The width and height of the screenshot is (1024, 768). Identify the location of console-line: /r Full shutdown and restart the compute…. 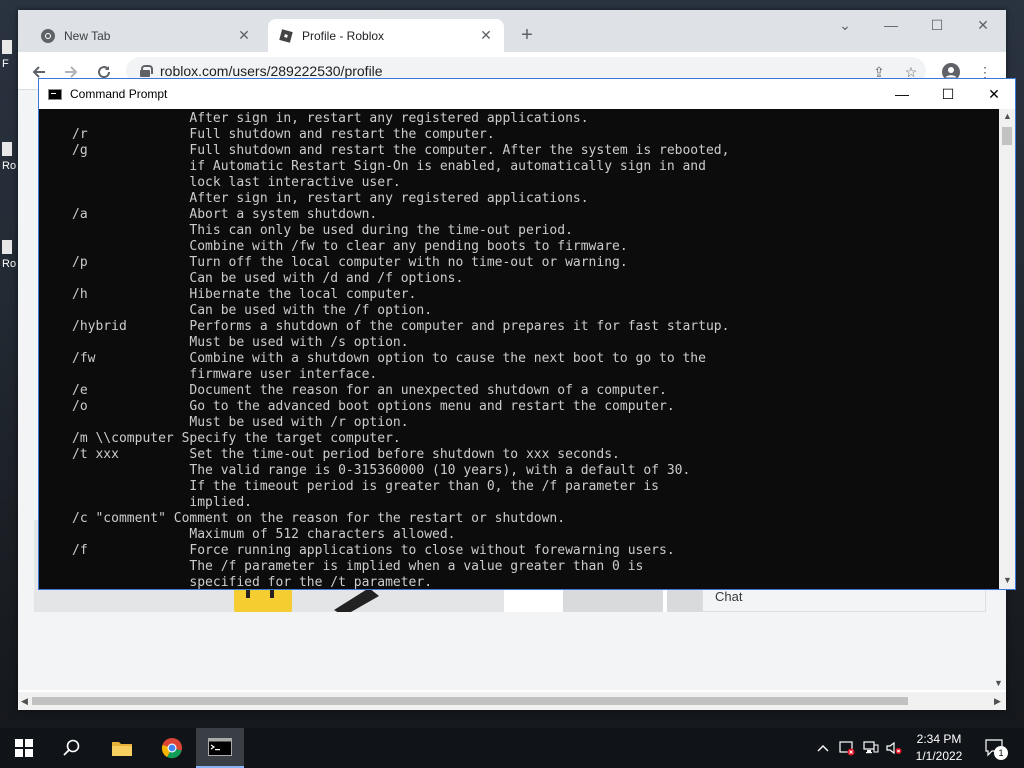
(283, 134).